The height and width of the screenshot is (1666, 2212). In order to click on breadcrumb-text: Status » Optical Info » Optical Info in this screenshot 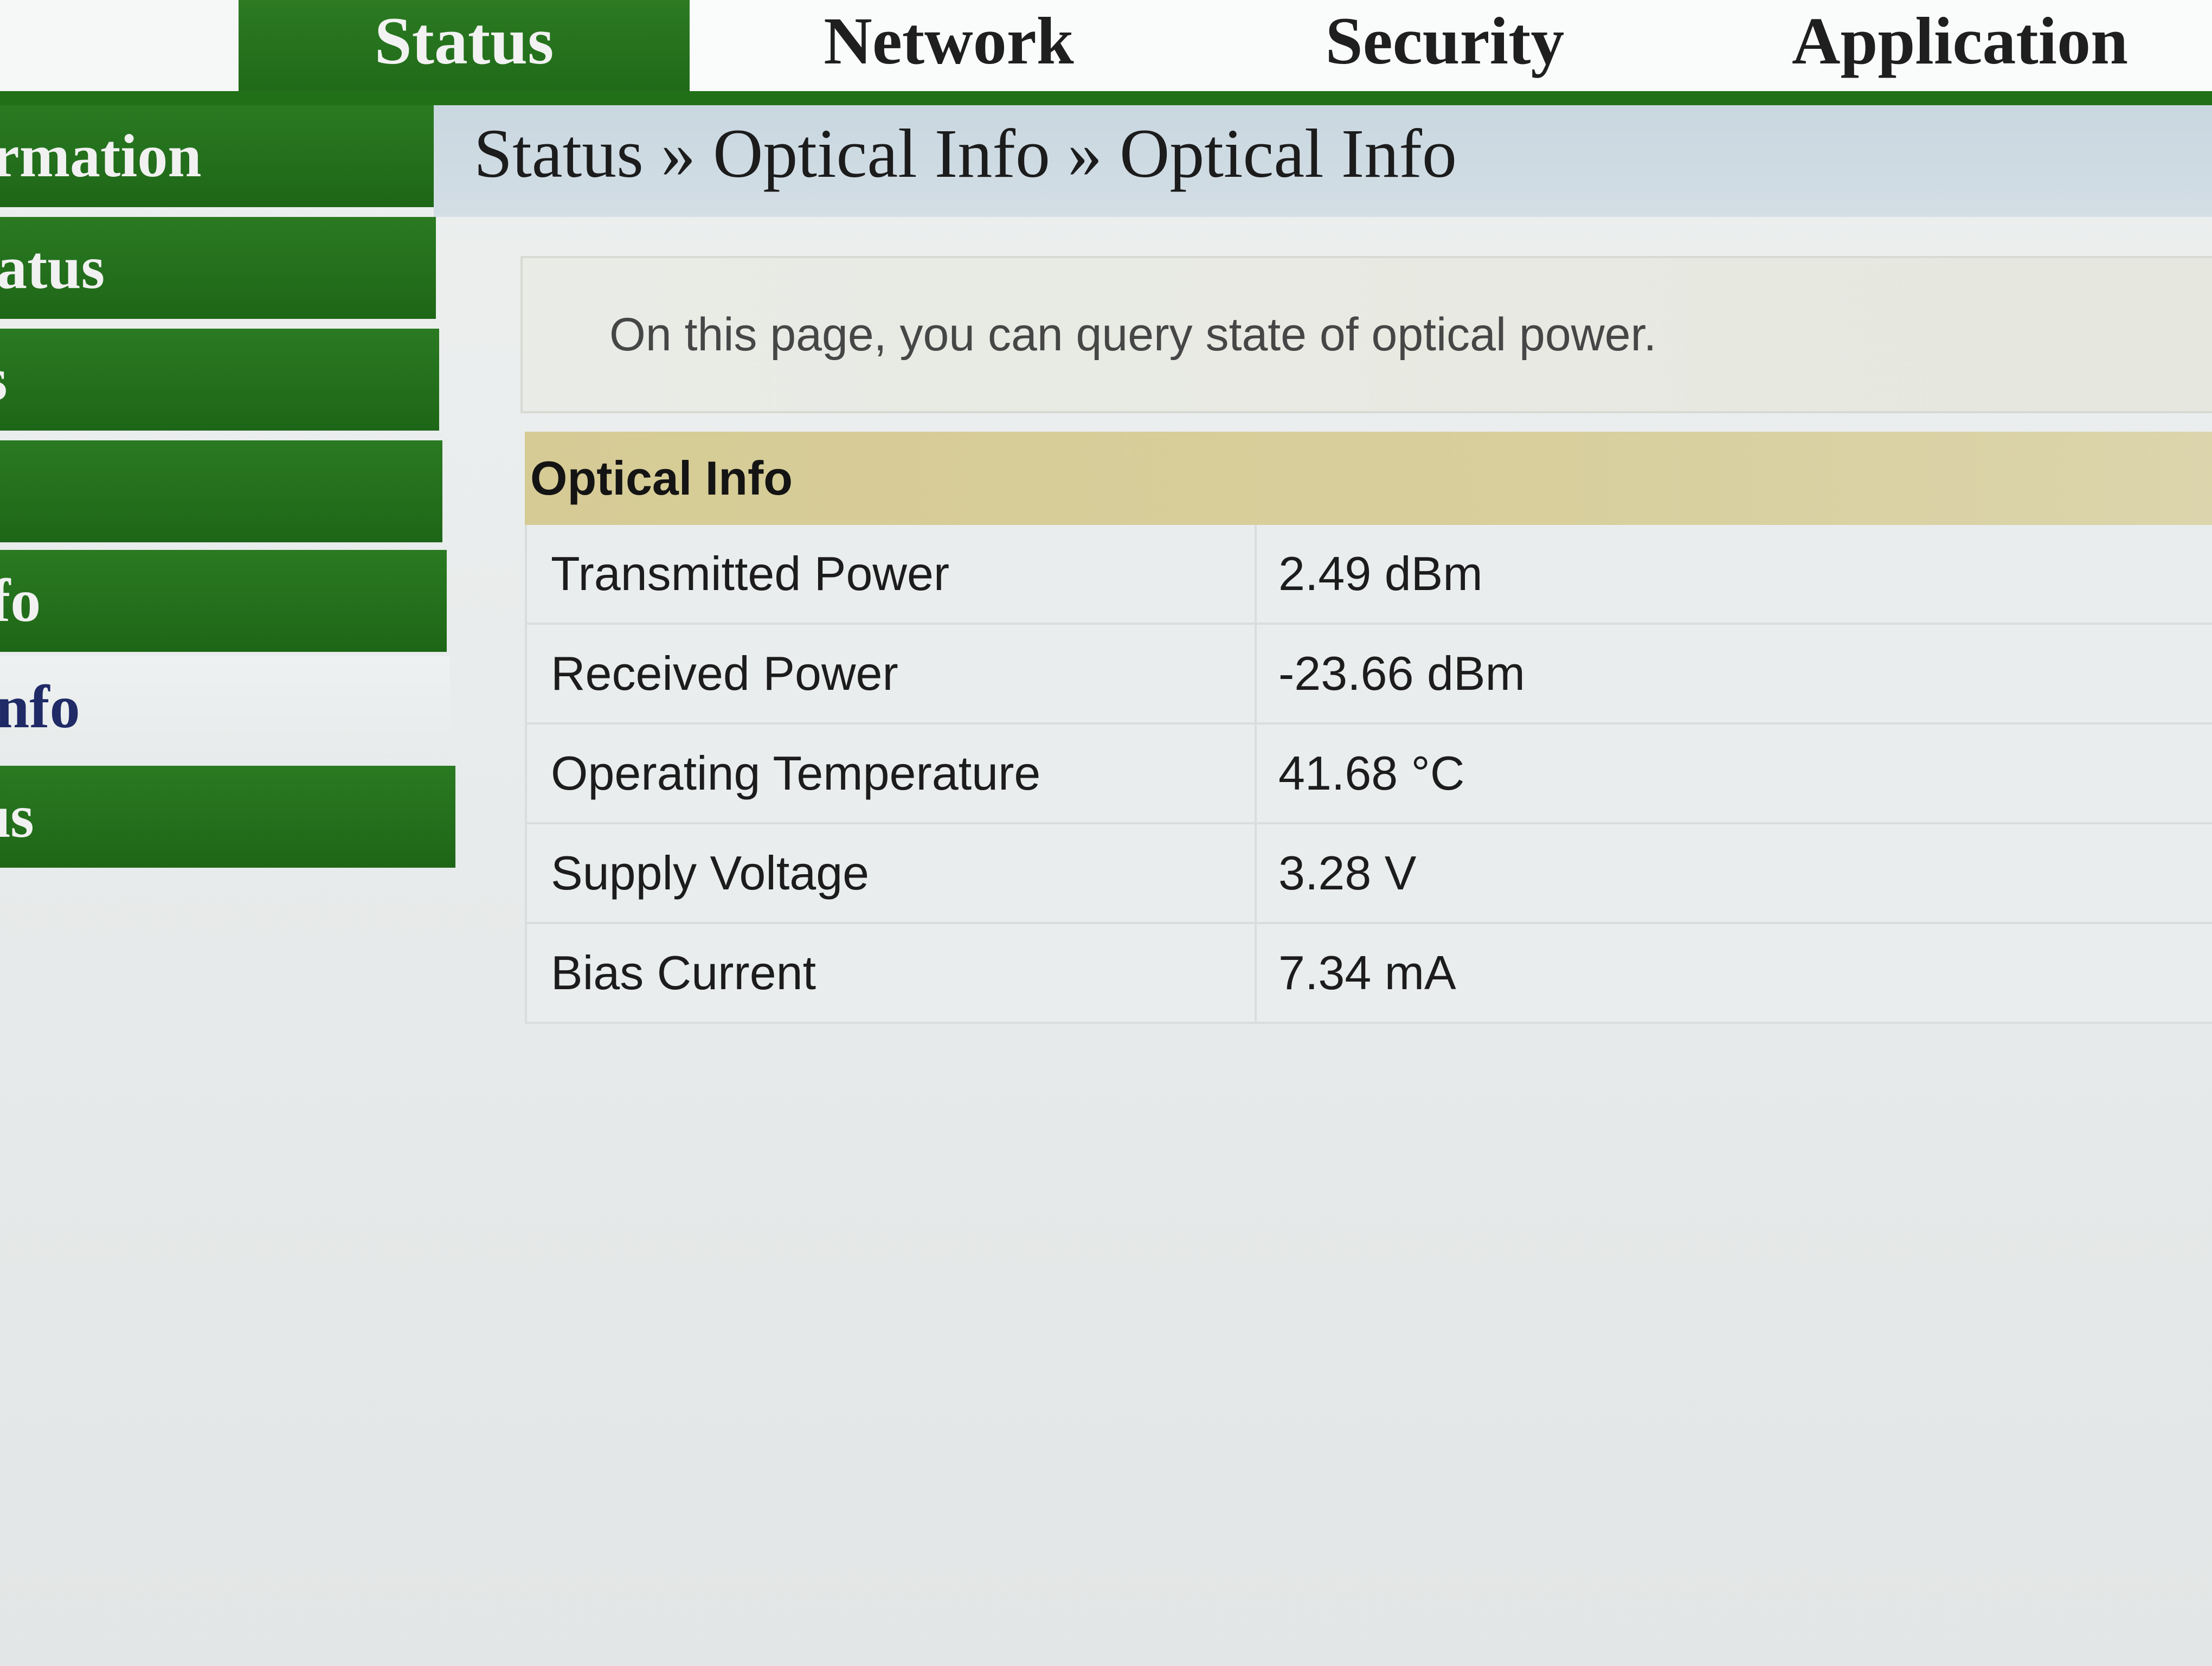, I will do `click(965, 153)`.